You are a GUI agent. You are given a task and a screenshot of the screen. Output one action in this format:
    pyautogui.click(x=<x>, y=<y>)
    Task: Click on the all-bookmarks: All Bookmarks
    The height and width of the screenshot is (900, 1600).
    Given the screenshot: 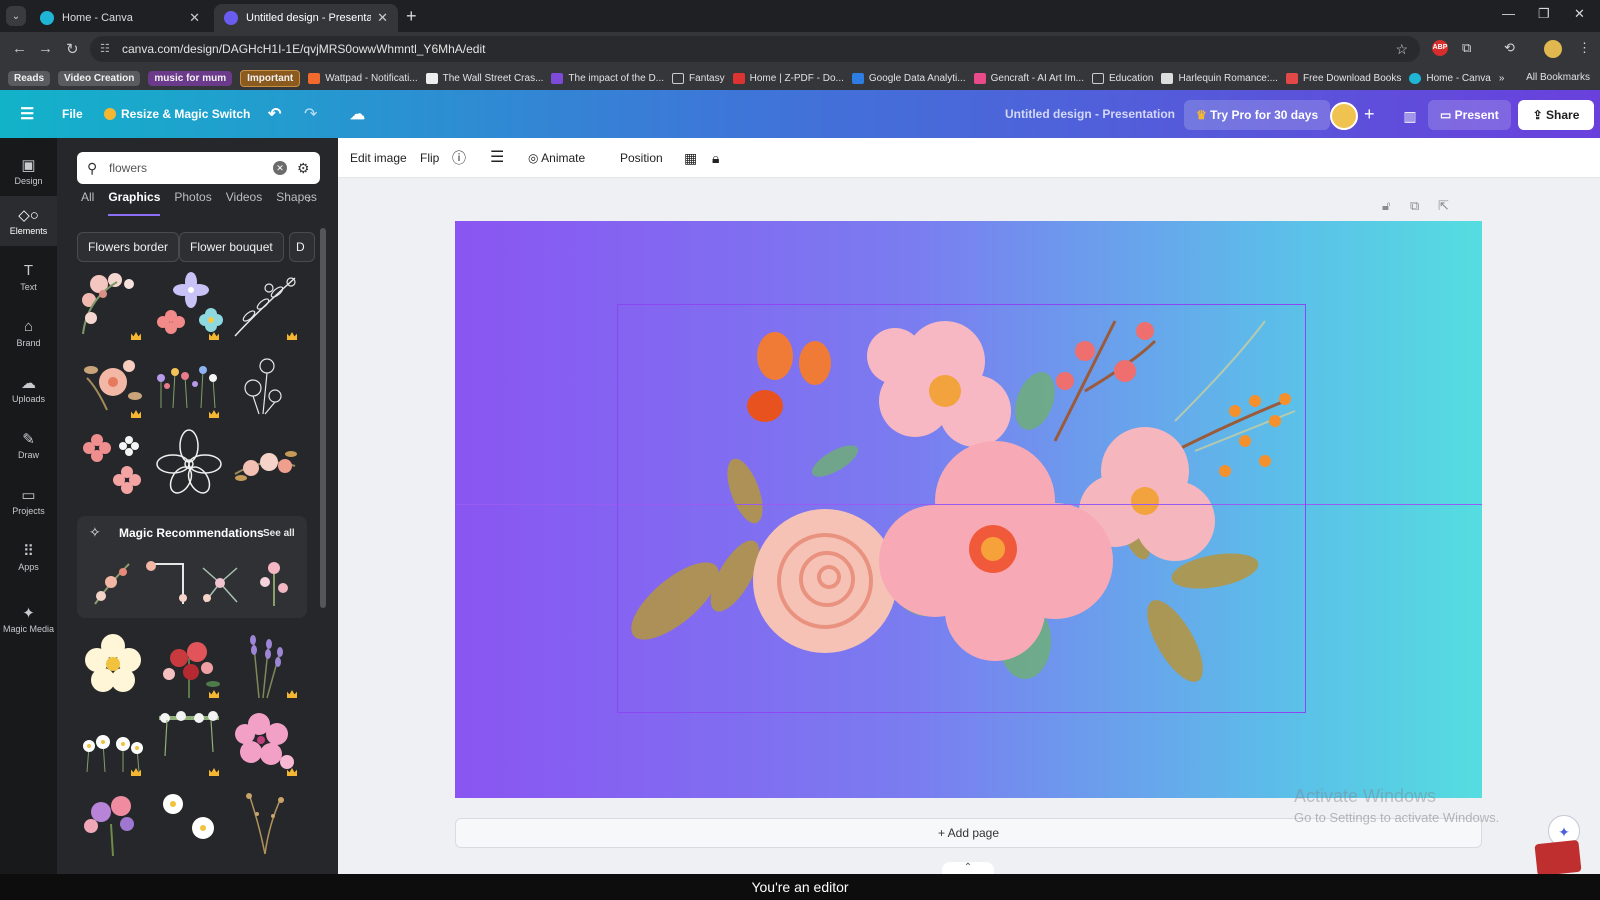 What is the action you would take?
    pyautogui.click(x=1558, y=77)
    